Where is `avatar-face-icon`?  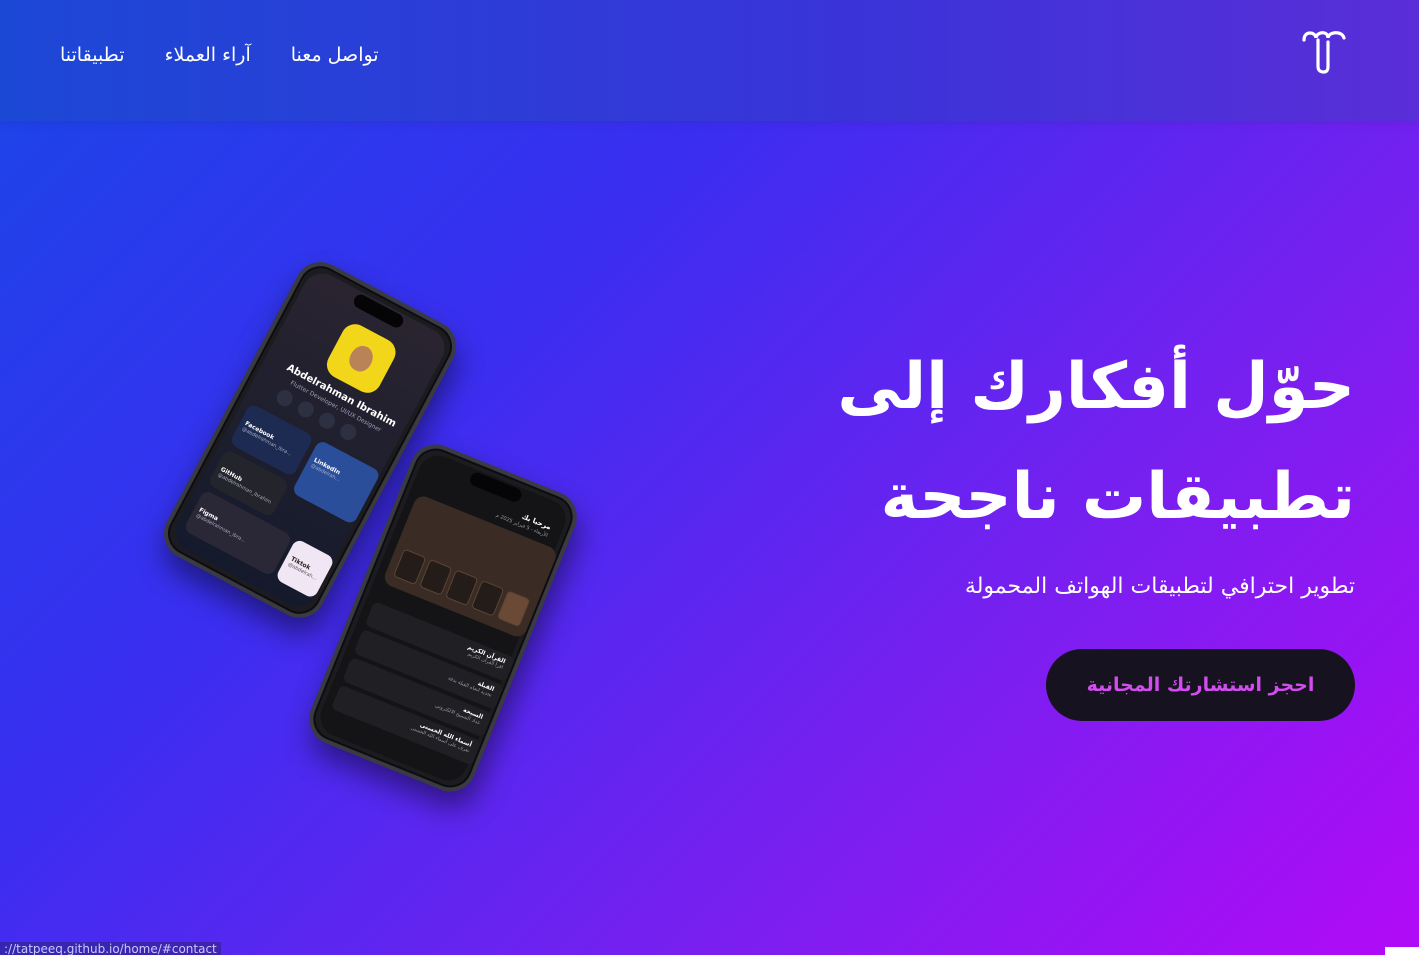
avatar-face-icon is located at coordinates (361, 358).